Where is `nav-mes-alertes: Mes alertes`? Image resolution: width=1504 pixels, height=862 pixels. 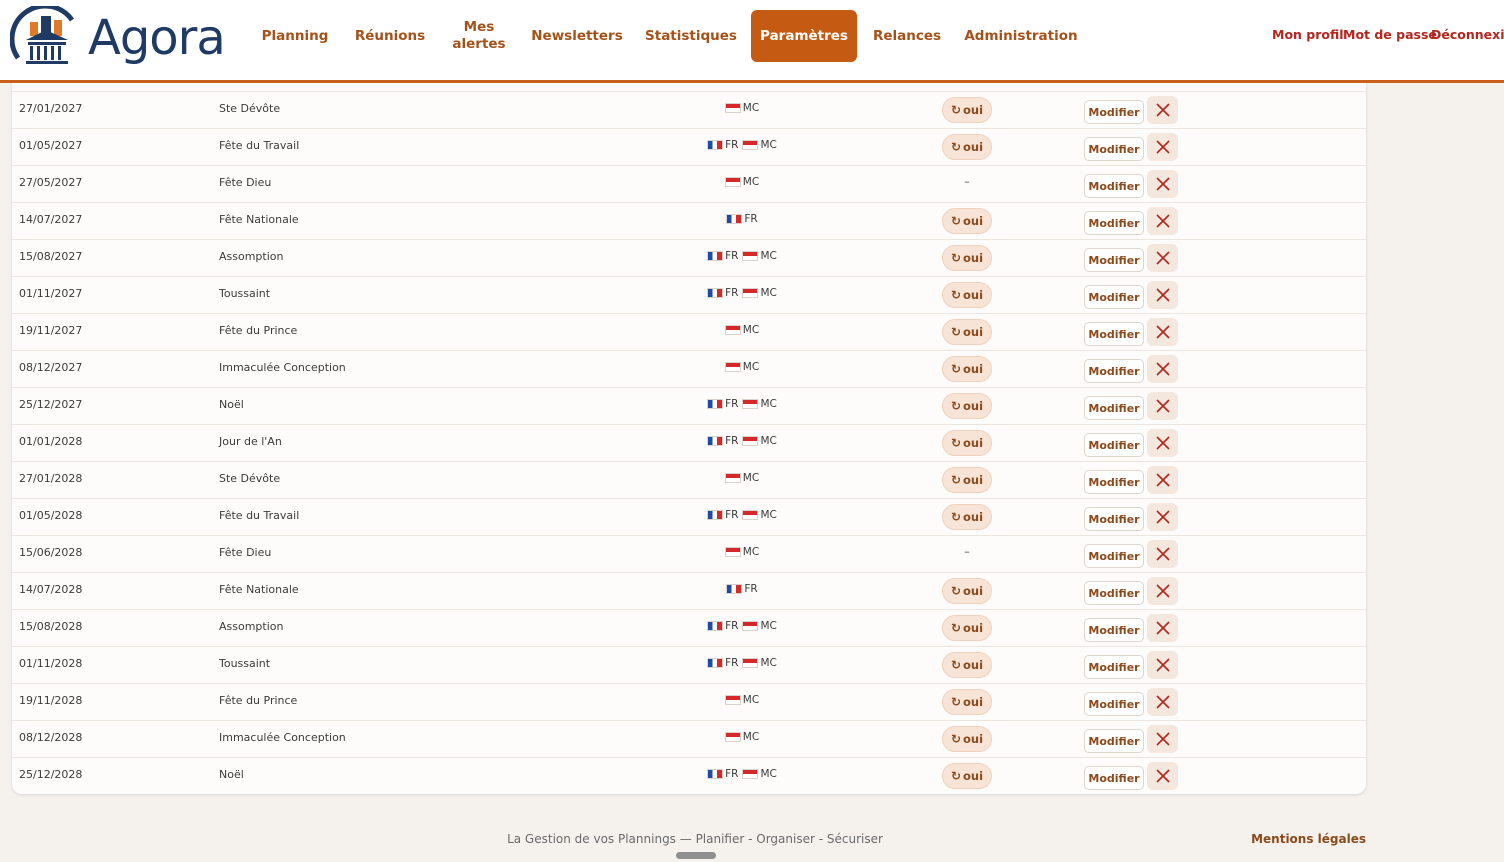
nav-mes-alertes: Mes alertes is located at coordinates (479, 36).